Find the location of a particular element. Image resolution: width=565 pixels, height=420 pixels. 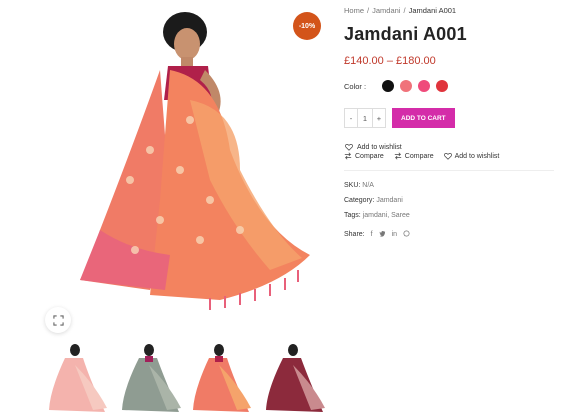

add-to-wishlist-link: Add to wishlist is located at coordinates (373, 147).